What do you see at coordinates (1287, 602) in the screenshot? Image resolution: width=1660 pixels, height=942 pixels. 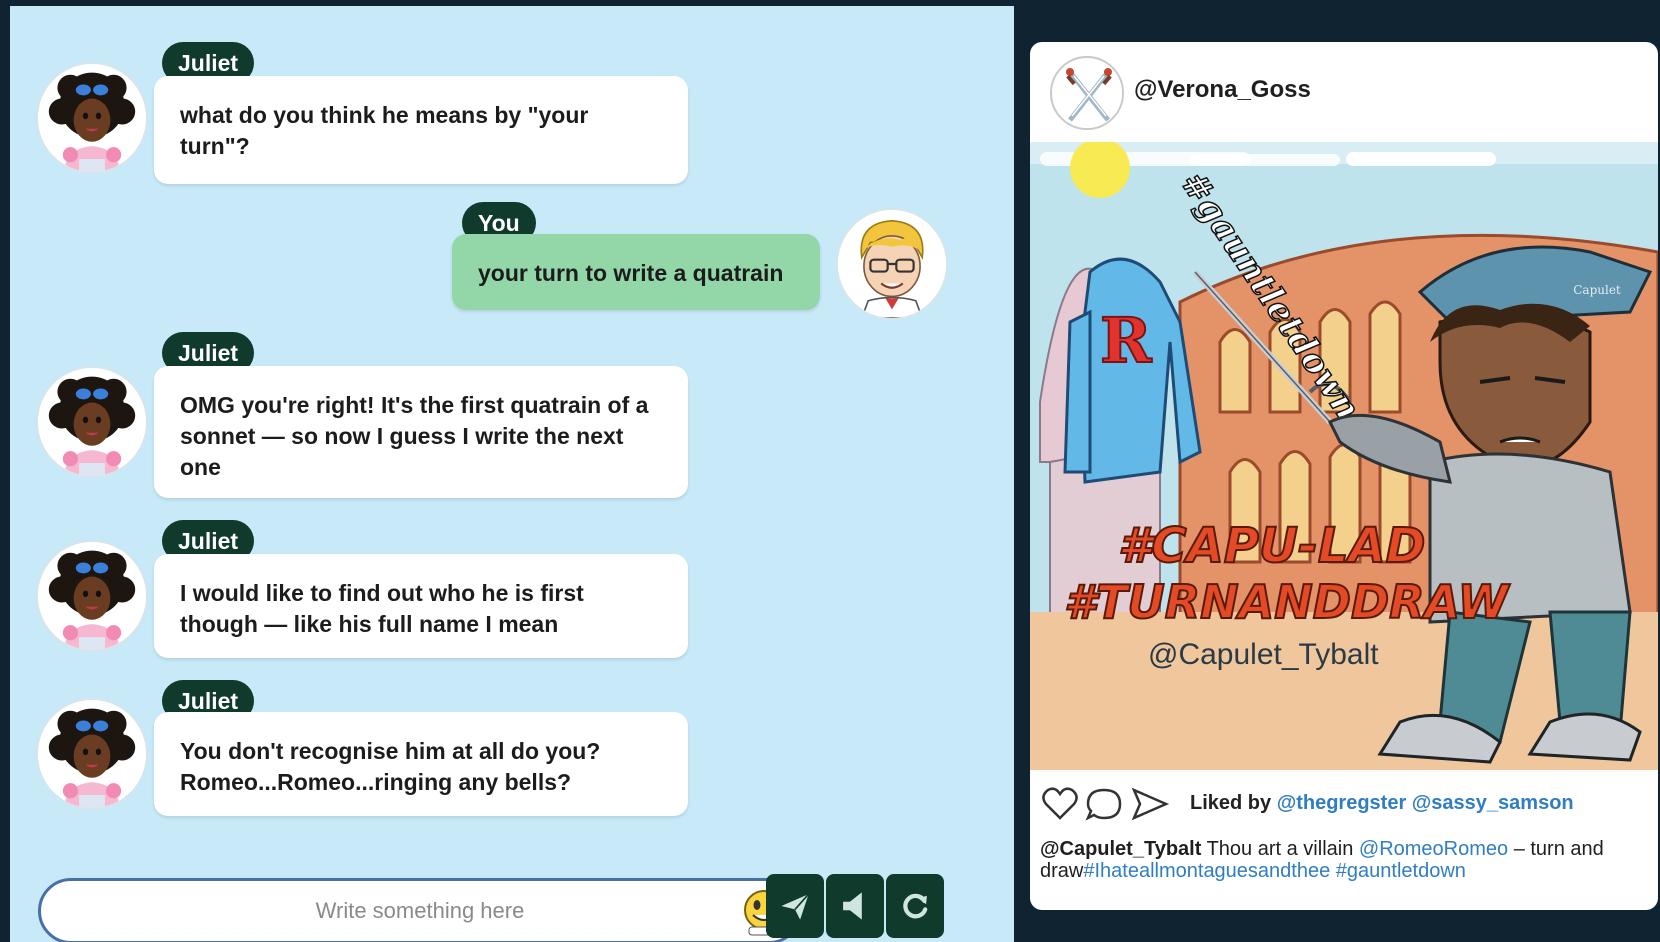 I see `image-hashtag-turnanddraw: #TURNANDDRAW` at bounding box center [1287, 602].